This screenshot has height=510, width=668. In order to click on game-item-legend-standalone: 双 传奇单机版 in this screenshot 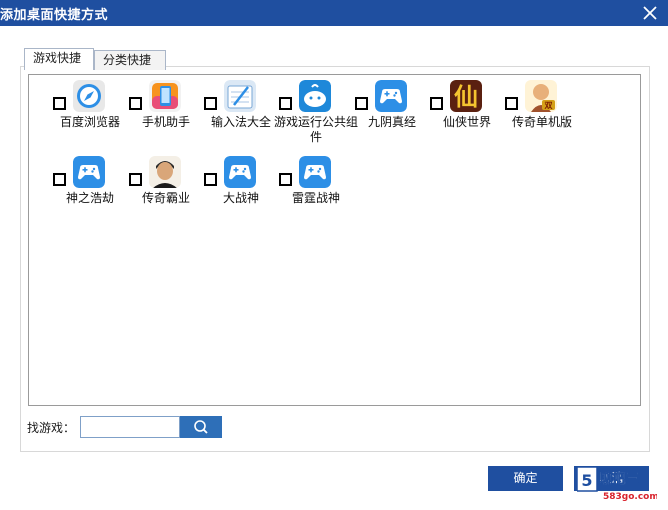, I will do `click(545, 110)`.